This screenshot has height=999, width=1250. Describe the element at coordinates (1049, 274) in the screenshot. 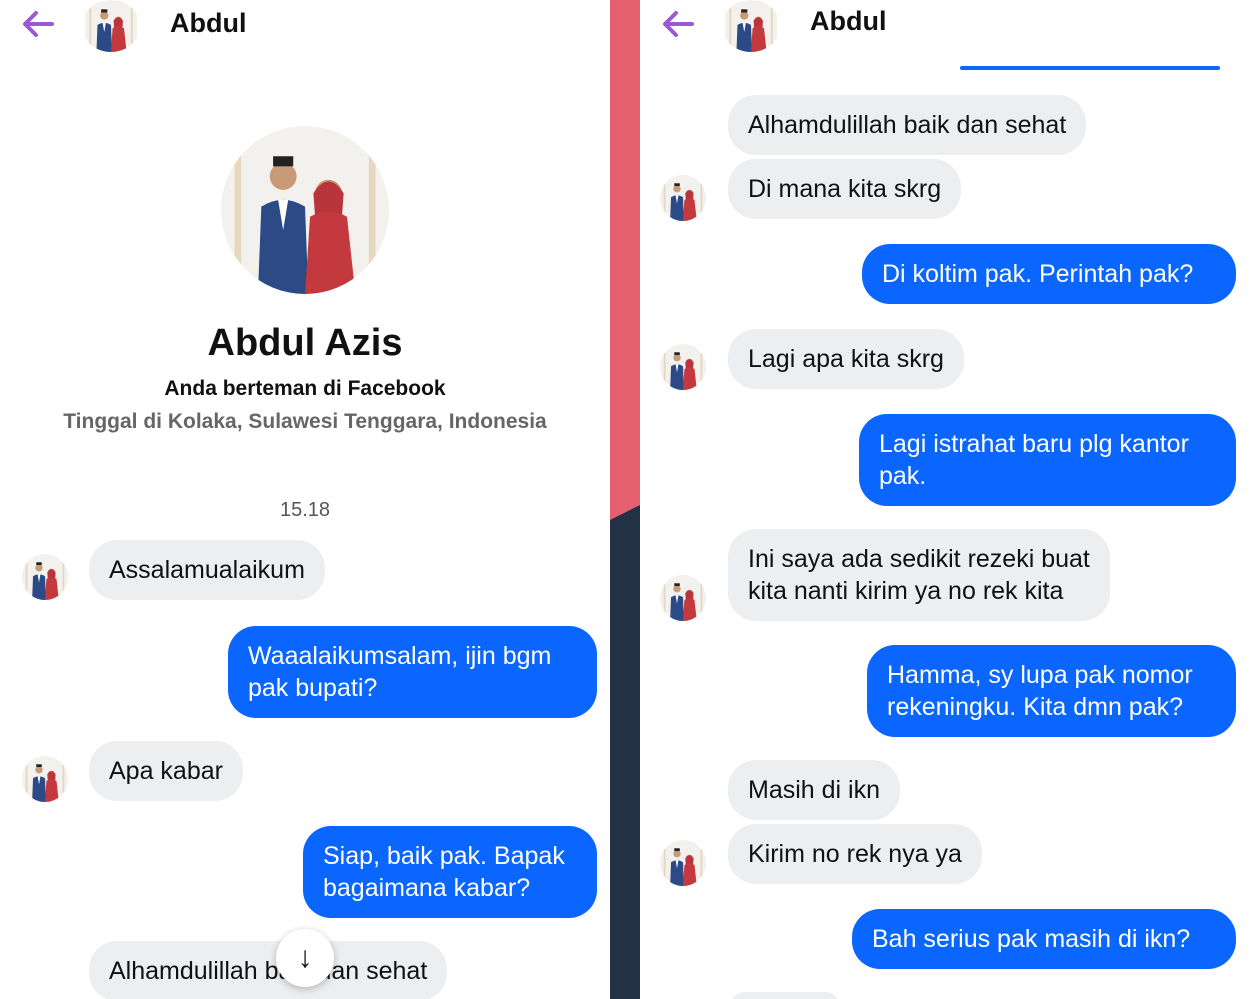

I see `message-bubble-outgoing: Di koltim pak. Perintah pak?` at that location.